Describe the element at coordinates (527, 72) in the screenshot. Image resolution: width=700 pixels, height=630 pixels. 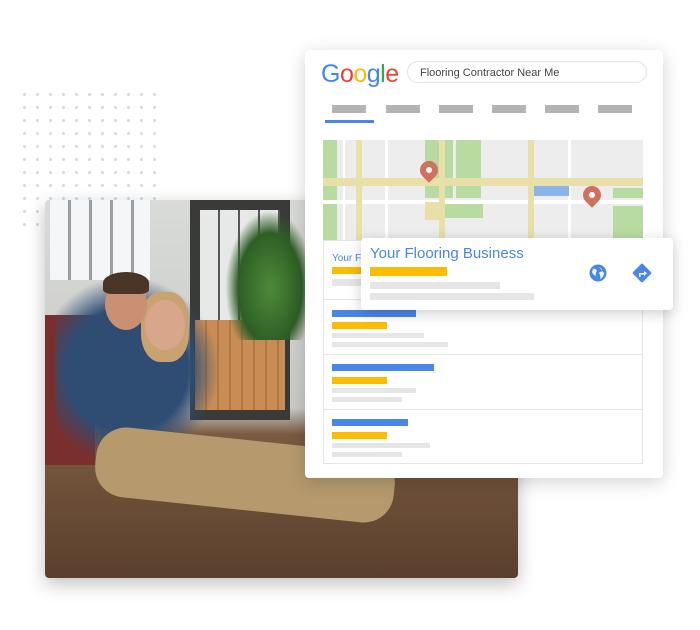
I see `search-input: Flooring Contractor Near Me` at that location.